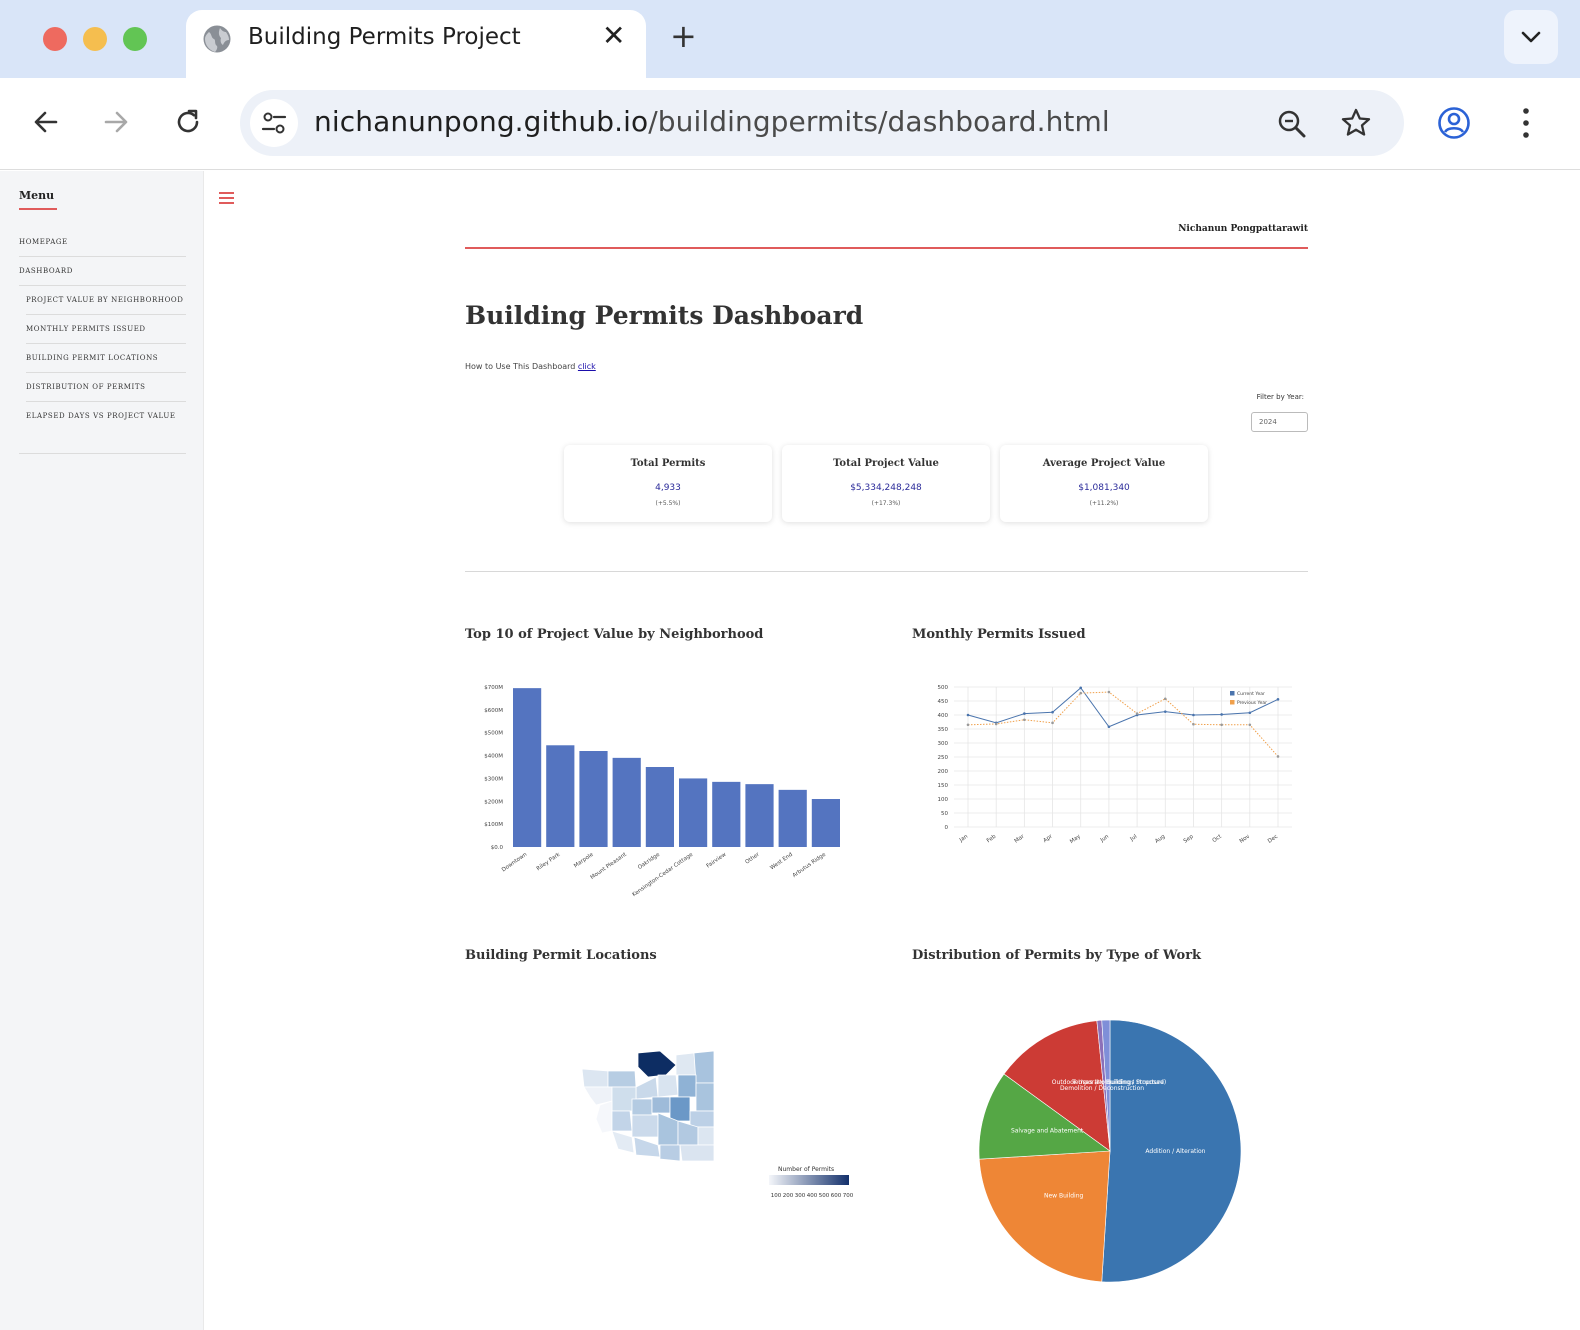  I want to click on kpi-title: Total Project Value, so click(886, 463).